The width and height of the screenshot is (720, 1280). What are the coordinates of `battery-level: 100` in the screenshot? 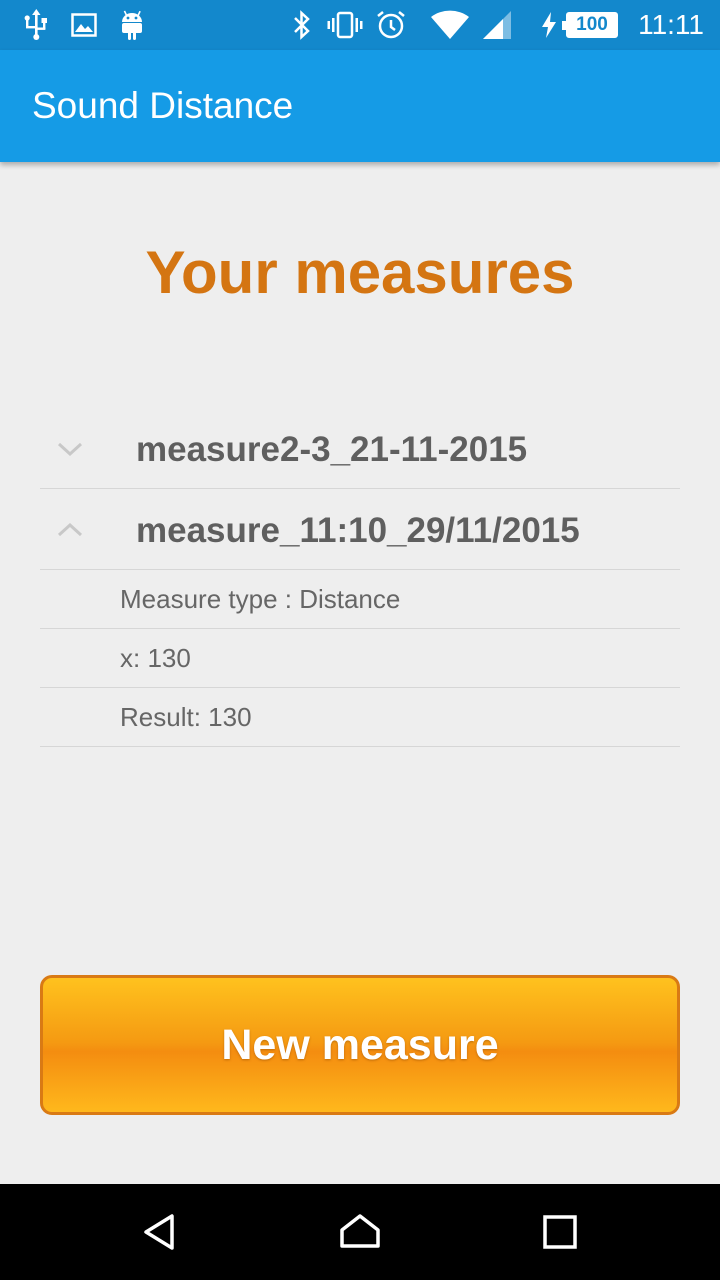 It's located at (592, 24).